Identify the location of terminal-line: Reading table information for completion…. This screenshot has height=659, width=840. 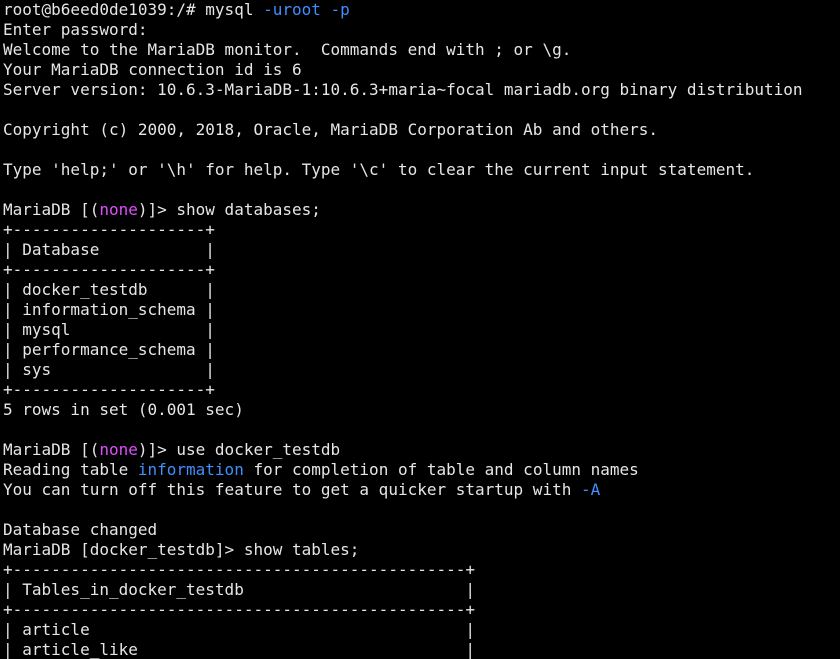
(421, 470).